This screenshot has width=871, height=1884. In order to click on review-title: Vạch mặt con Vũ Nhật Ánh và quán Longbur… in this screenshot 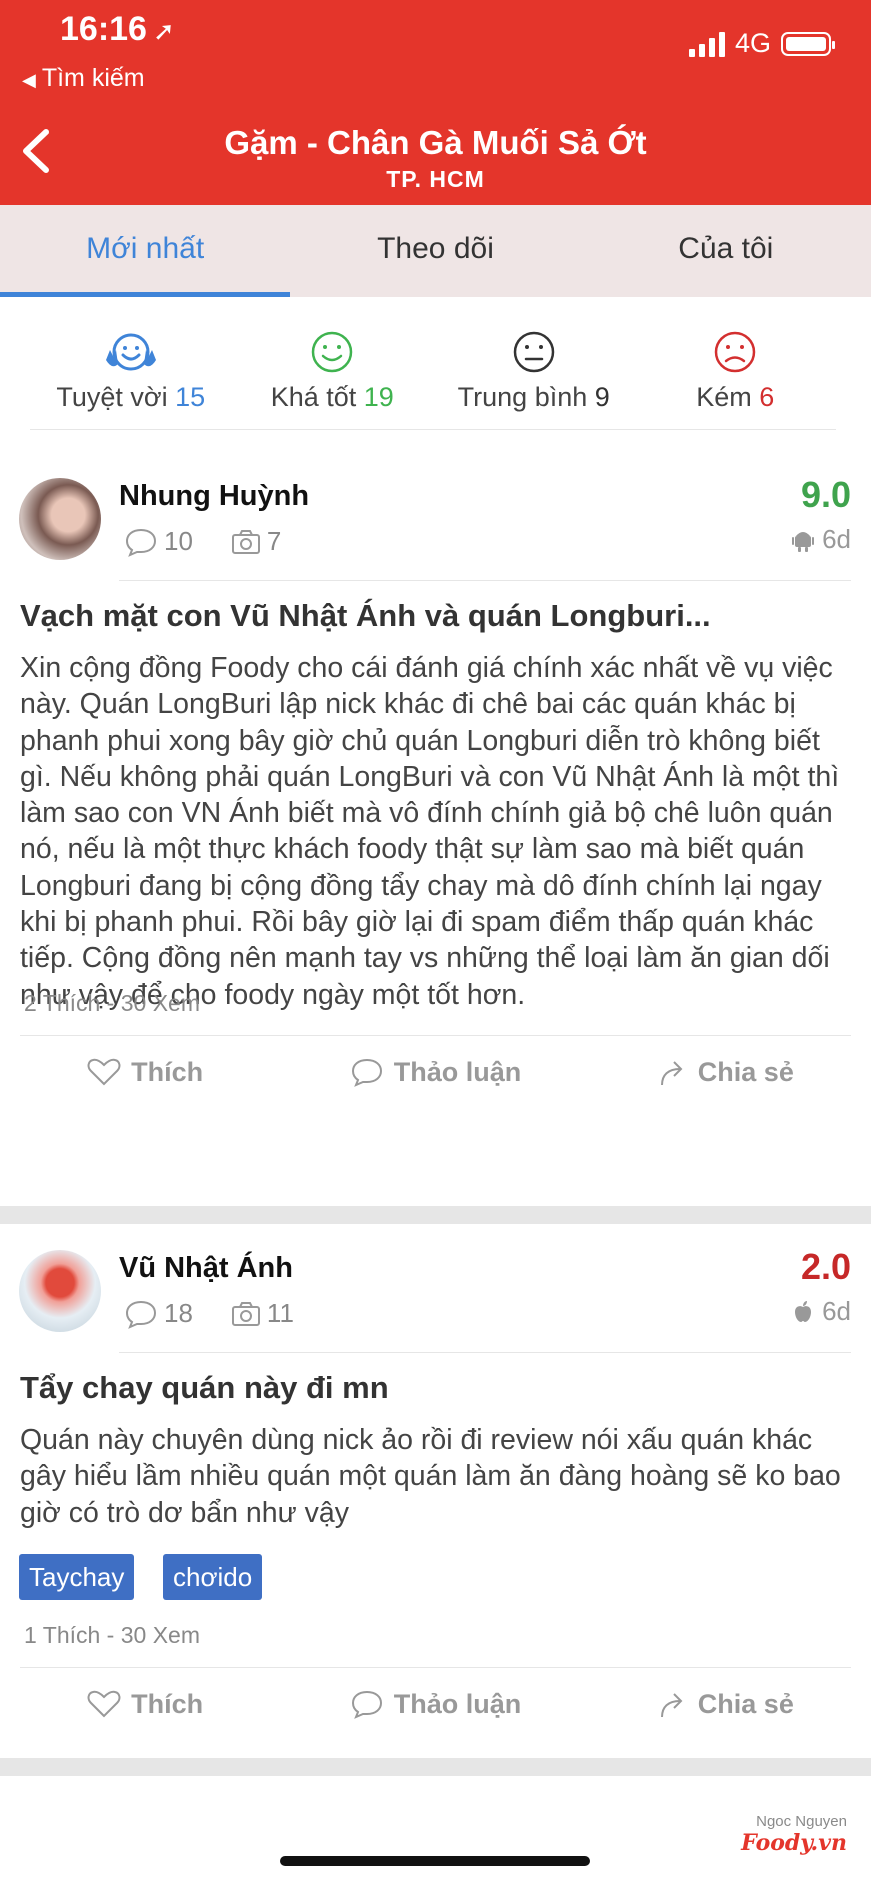, I will do `click(435, 616)`.